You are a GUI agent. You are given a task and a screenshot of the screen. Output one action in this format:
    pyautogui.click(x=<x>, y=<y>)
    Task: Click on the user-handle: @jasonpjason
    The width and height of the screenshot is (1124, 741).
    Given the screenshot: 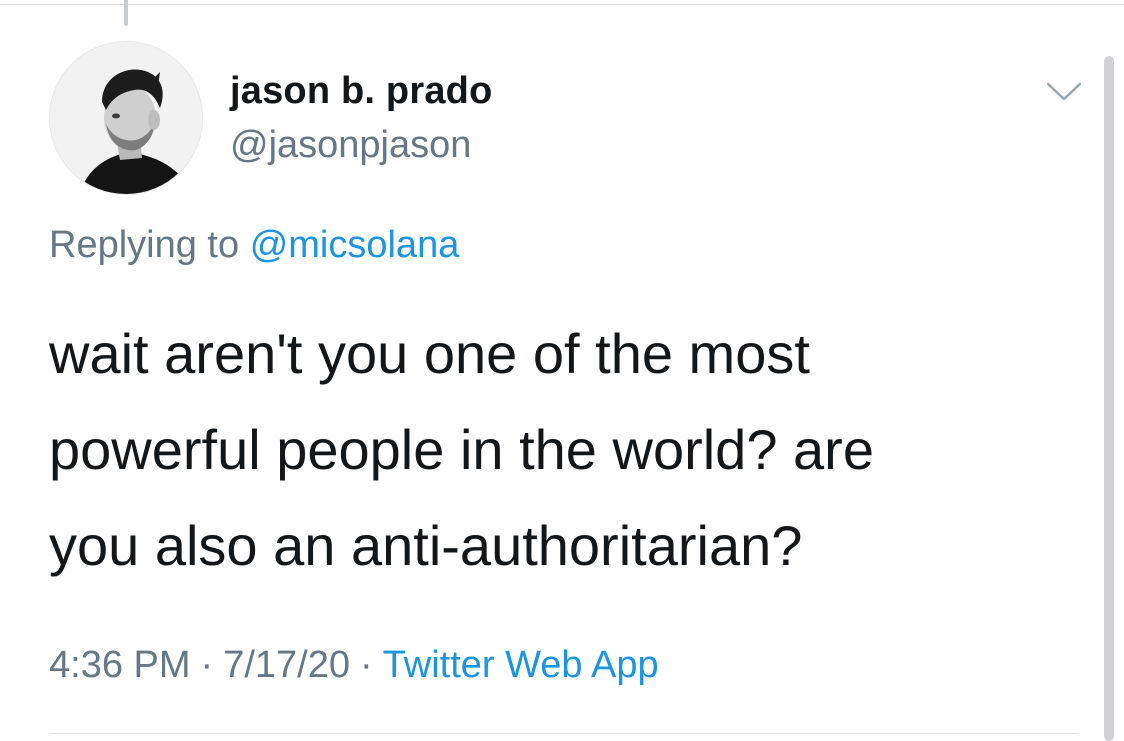 What is the action you would take?
    pyautogui.click(x=350, y=145)
    